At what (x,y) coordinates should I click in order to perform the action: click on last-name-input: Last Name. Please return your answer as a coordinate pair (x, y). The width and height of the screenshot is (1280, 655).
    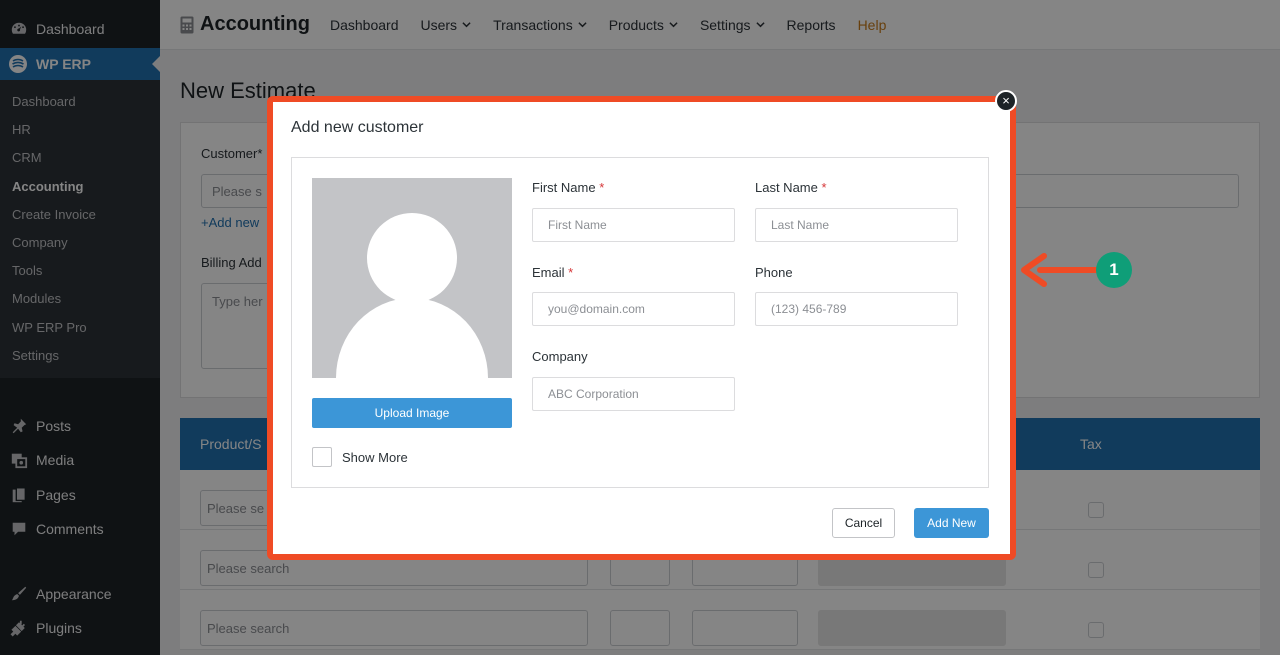
    Looking at the image, I should click on (856, 225).